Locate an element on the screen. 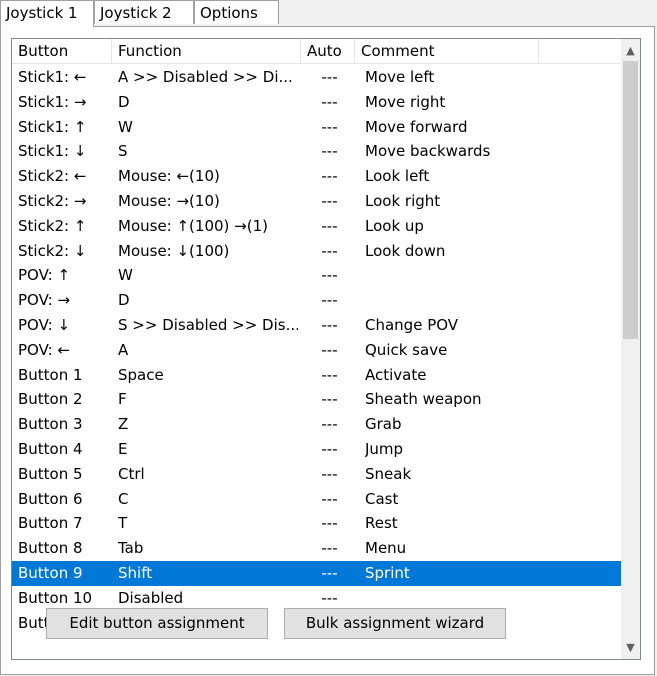 The image size is (657, 676). column-header-auto: Auto is located at coordinates (328, 51).